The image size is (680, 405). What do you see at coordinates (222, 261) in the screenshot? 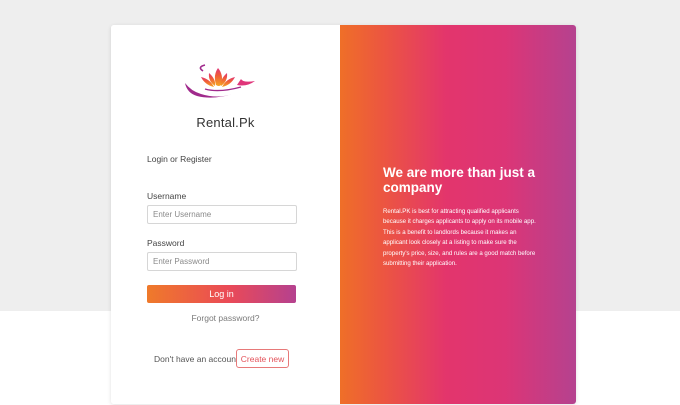
I see `password-input` at bounding box center [222, 261].